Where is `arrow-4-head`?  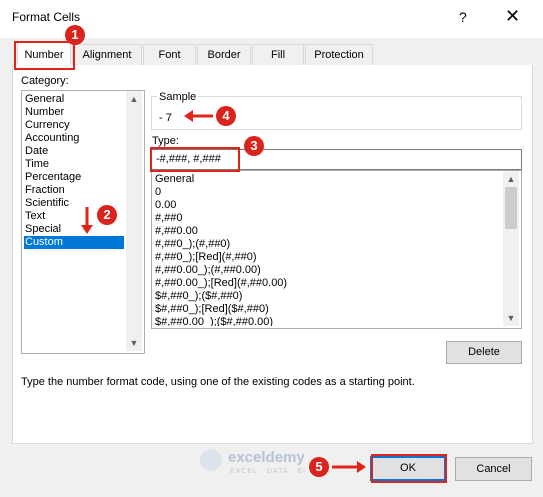 arrow-4-head is located at coordinates (188, 116).